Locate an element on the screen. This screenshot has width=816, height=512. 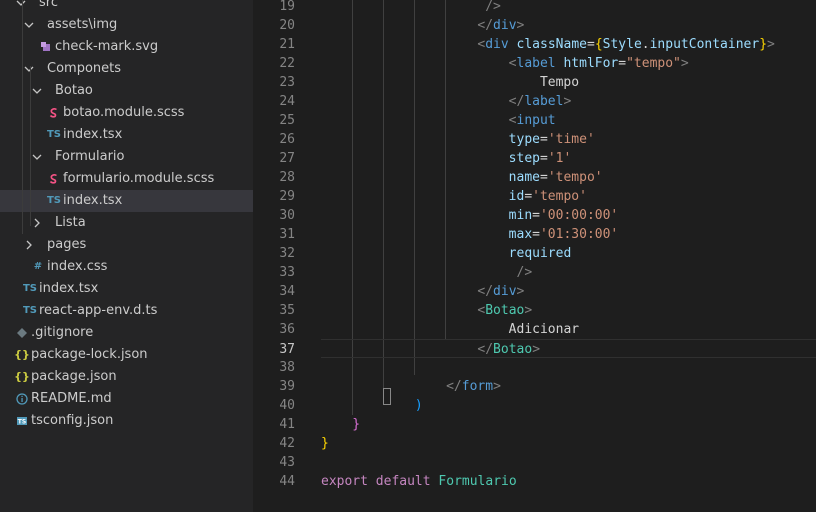
code-line: 44 export default Formulario is located at coordinates (534, 481).